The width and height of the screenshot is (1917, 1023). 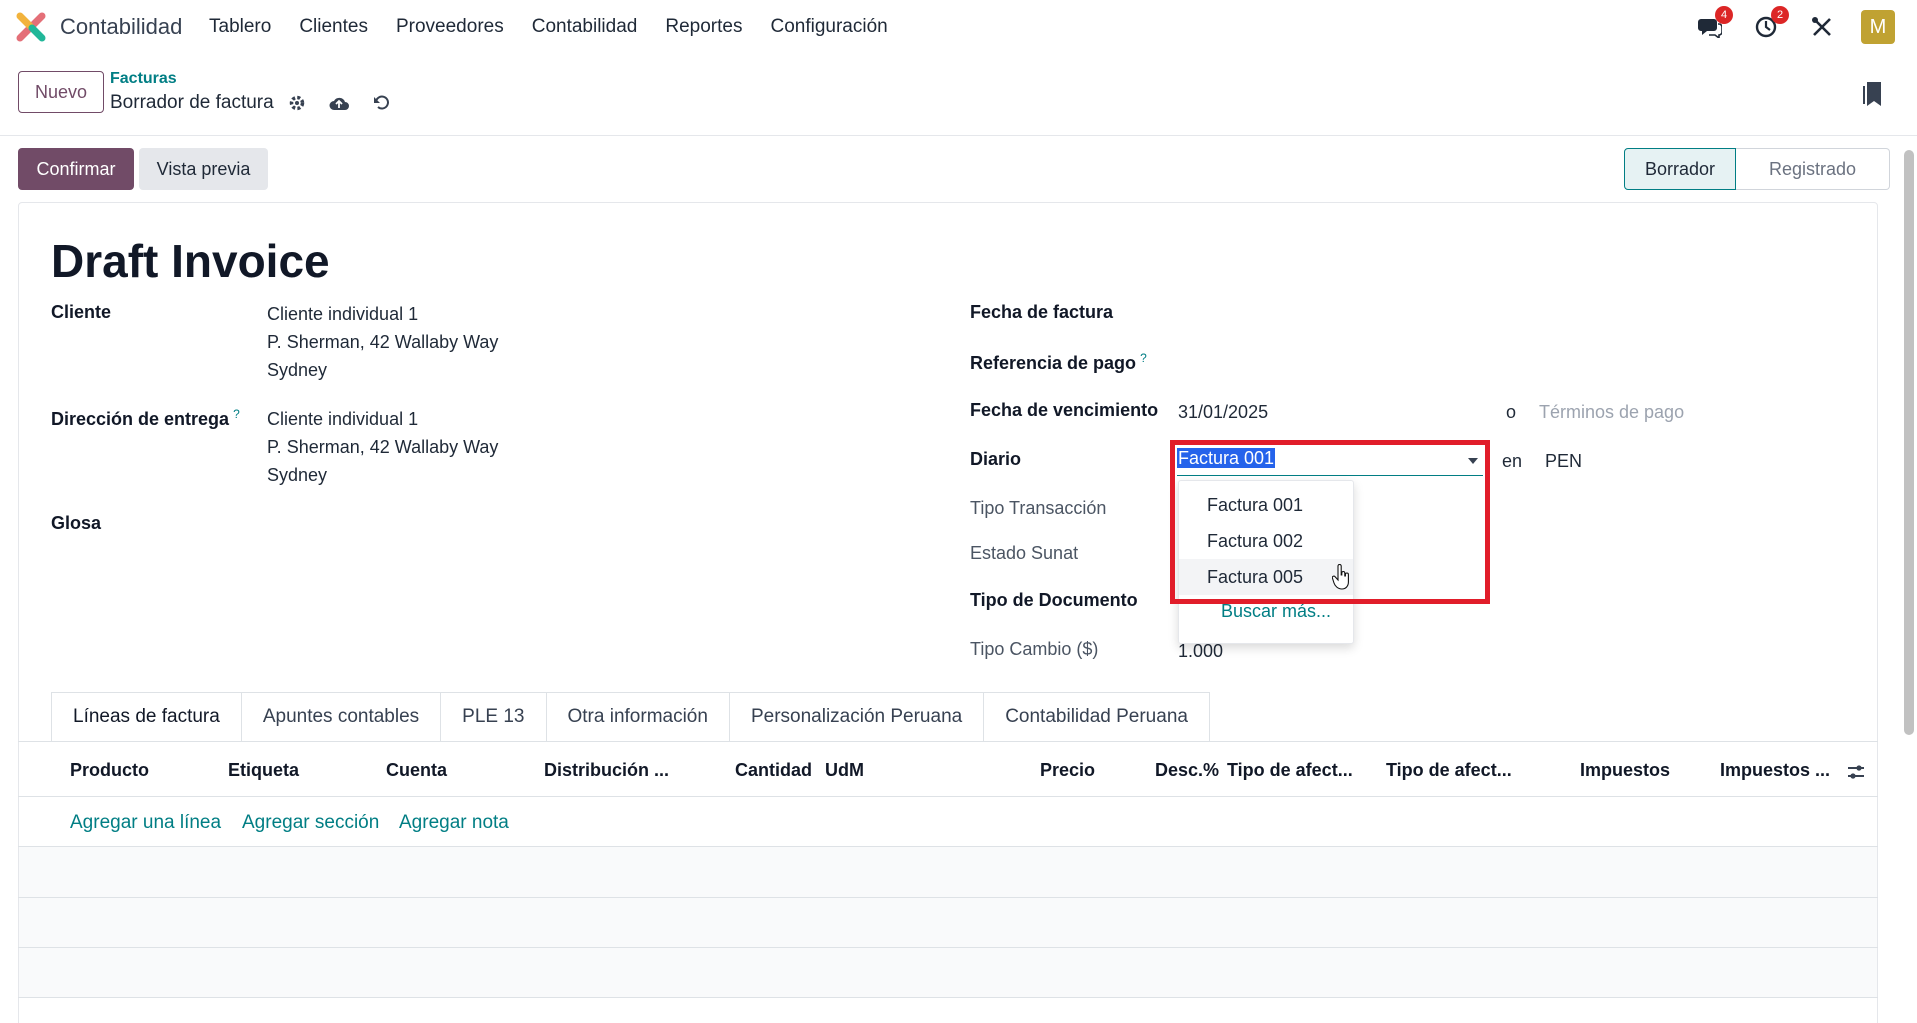 What do you see at coordinates (703, 27) in the screenshot?
I see `menu-reportes: Reportes` at bounding box center [703, 27].